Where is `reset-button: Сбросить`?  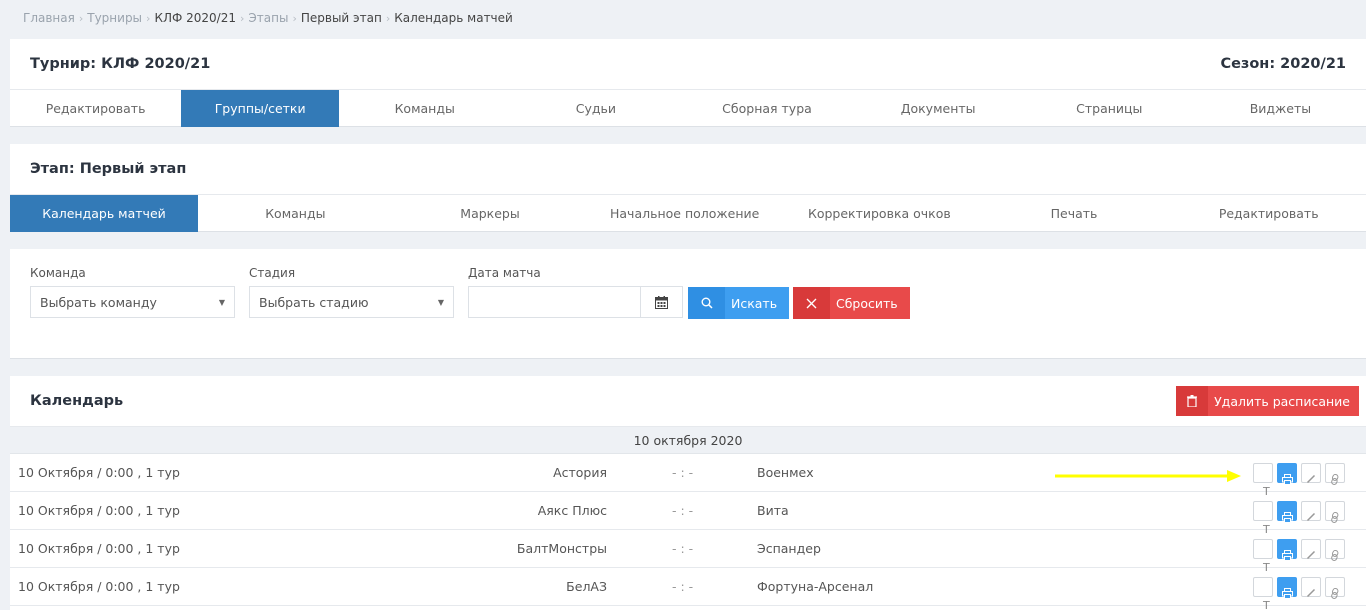 reset-button: Сбросить is located at coordinates (851, 303).